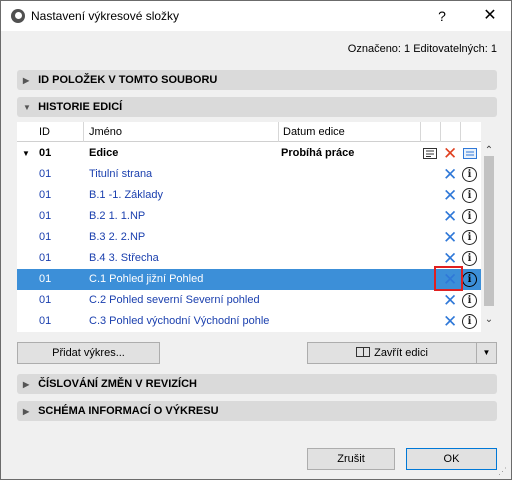 The width and height of the screenshot is (512, 480). I want to click on group-collapse-icon: ▼, so click(26, 153).